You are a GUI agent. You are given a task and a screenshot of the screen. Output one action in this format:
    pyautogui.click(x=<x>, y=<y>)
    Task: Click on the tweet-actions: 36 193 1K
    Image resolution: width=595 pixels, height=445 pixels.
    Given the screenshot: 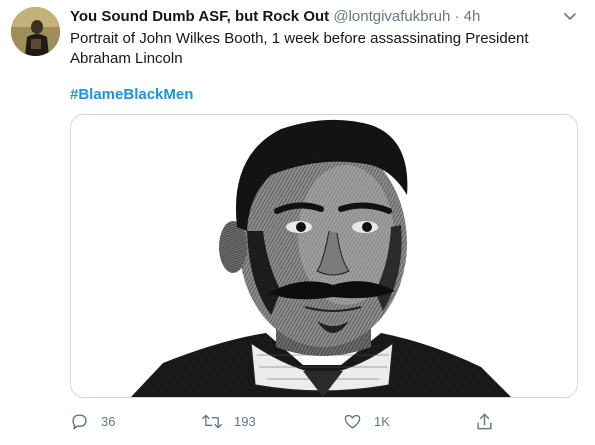 What is the action you would take?
    pyautogui.click(x=305, y=421)
    